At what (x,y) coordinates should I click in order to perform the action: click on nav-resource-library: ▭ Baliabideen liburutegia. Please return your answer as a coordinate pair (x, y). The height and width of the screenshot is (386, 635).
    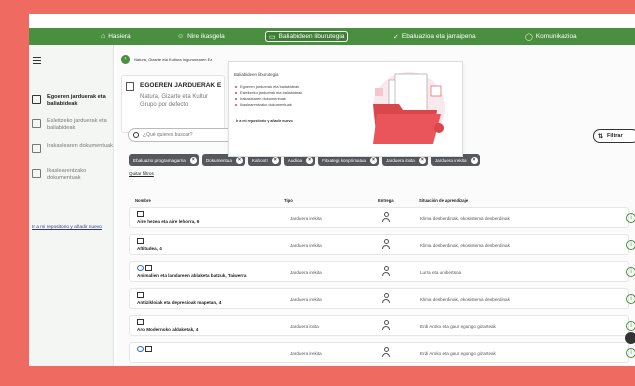
    Looking at the image, I should click on (307, 36).